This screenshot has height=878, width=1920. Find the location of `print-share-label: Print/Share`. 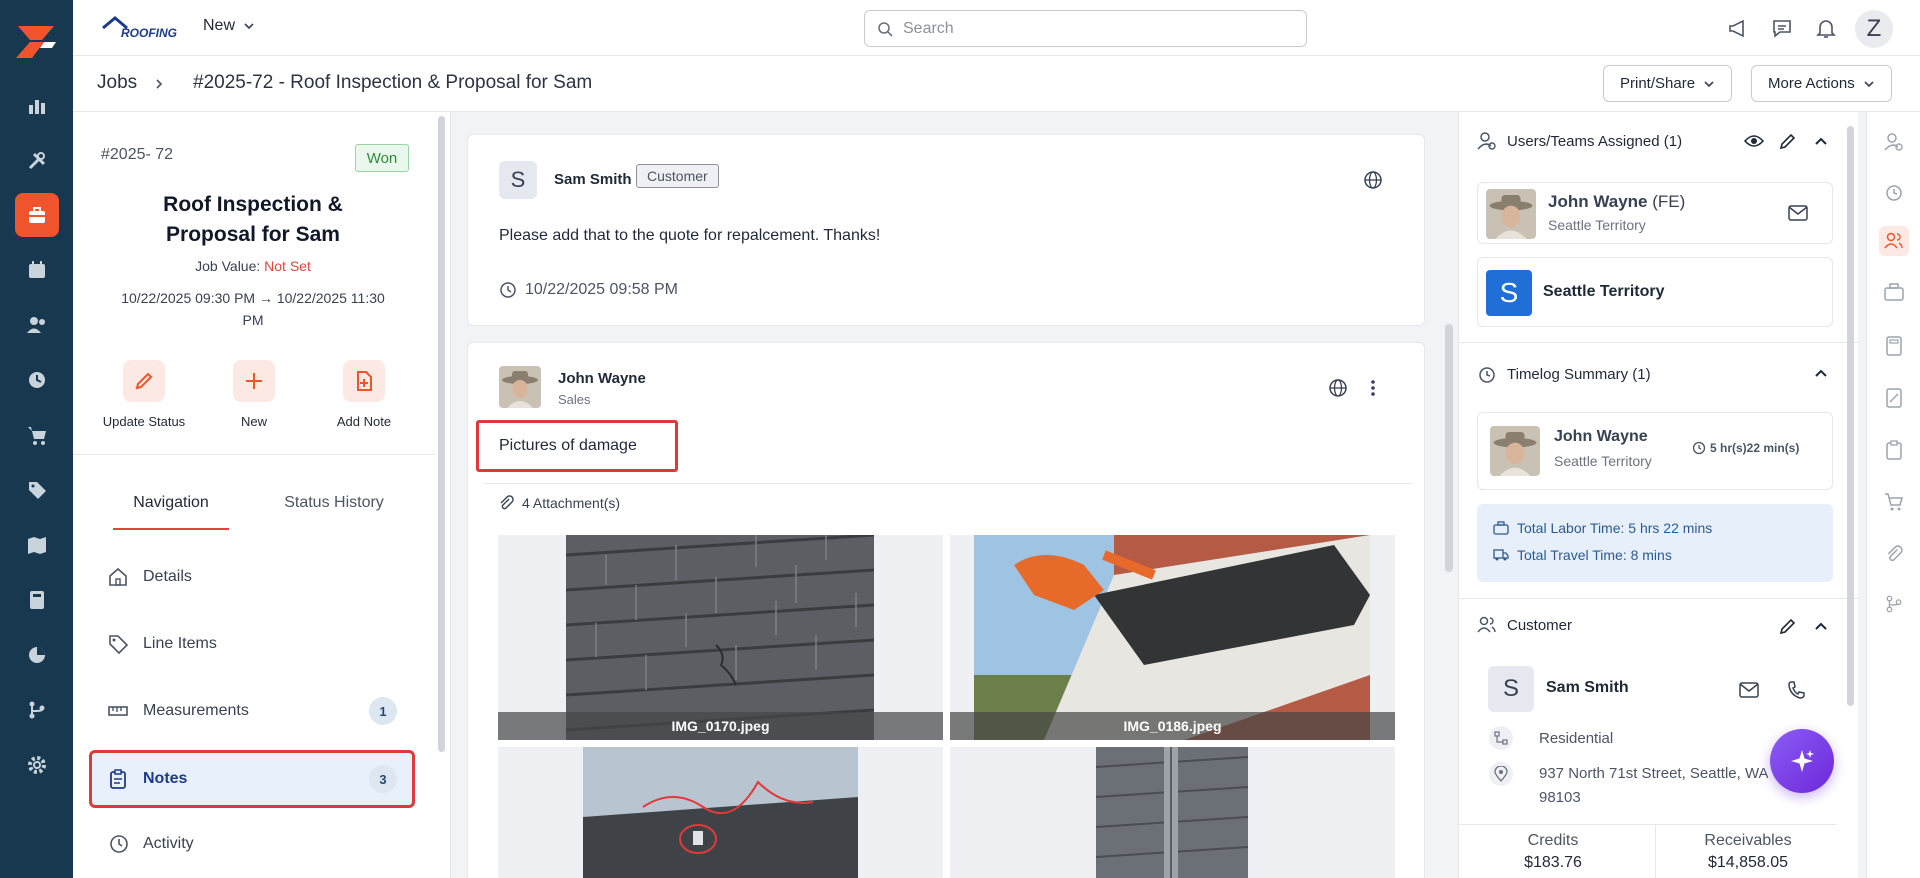

print-share-label: Print/Share is located at coordinates (1658, 83).